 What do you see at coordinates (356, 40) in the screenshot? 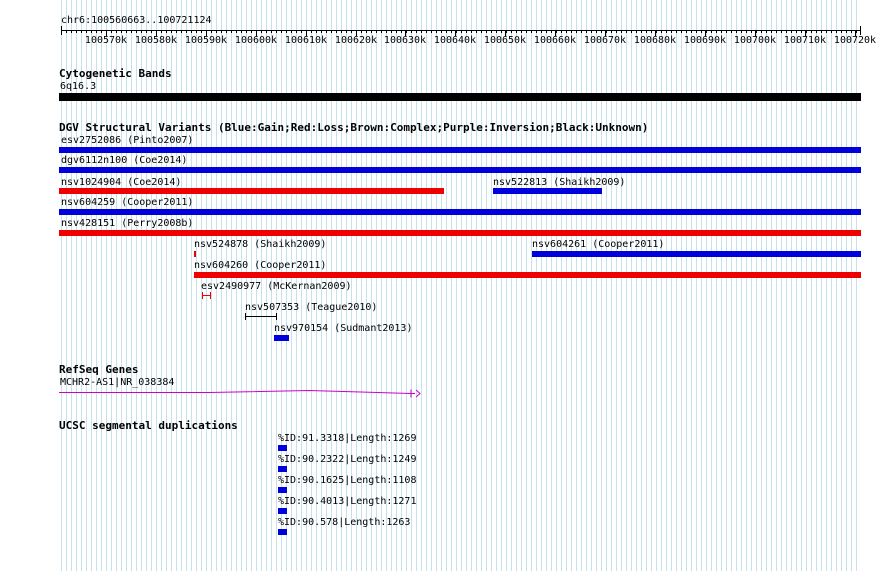
I see `ruler-tick-label: 100620k` at bounding box center [356, 40].